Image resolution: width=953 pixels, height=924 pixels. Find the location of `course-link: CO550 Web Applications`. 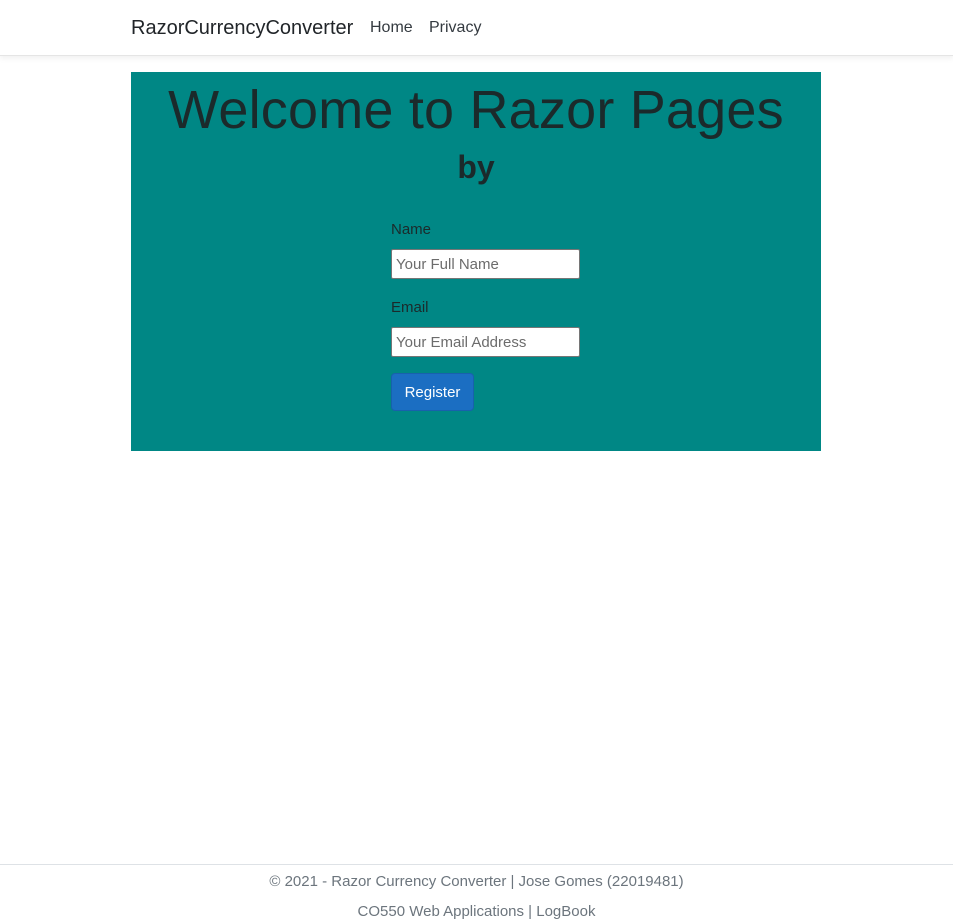

course-link: CO550 Web Applications is located at coordinates (441, 911).